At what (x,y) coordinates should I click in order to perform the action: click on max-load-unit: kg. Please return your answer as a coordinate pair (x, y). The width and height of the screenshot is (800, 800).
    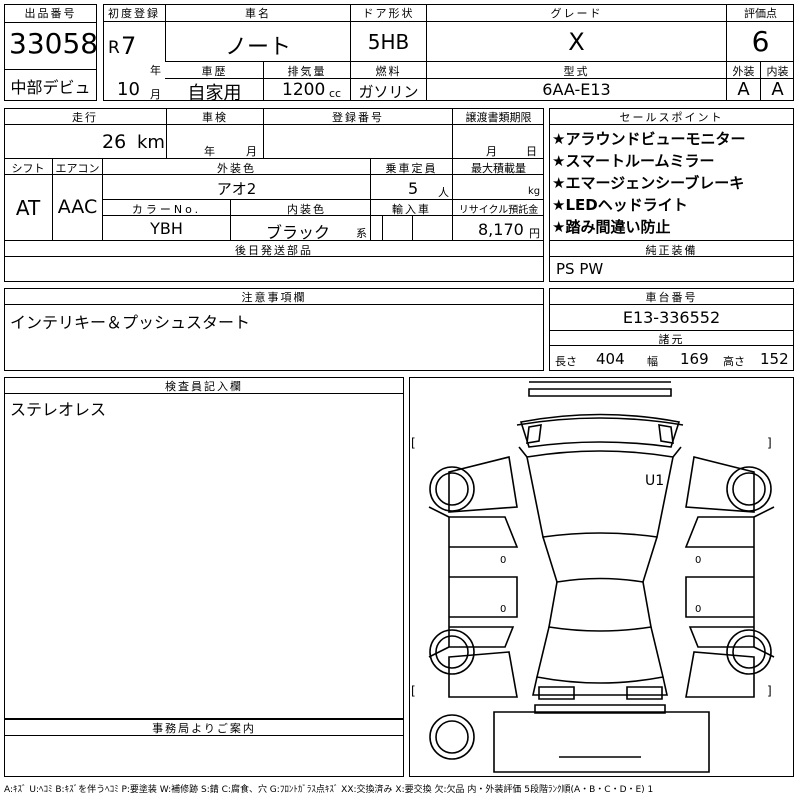
    Looking at the image, I should click on (534, 191).